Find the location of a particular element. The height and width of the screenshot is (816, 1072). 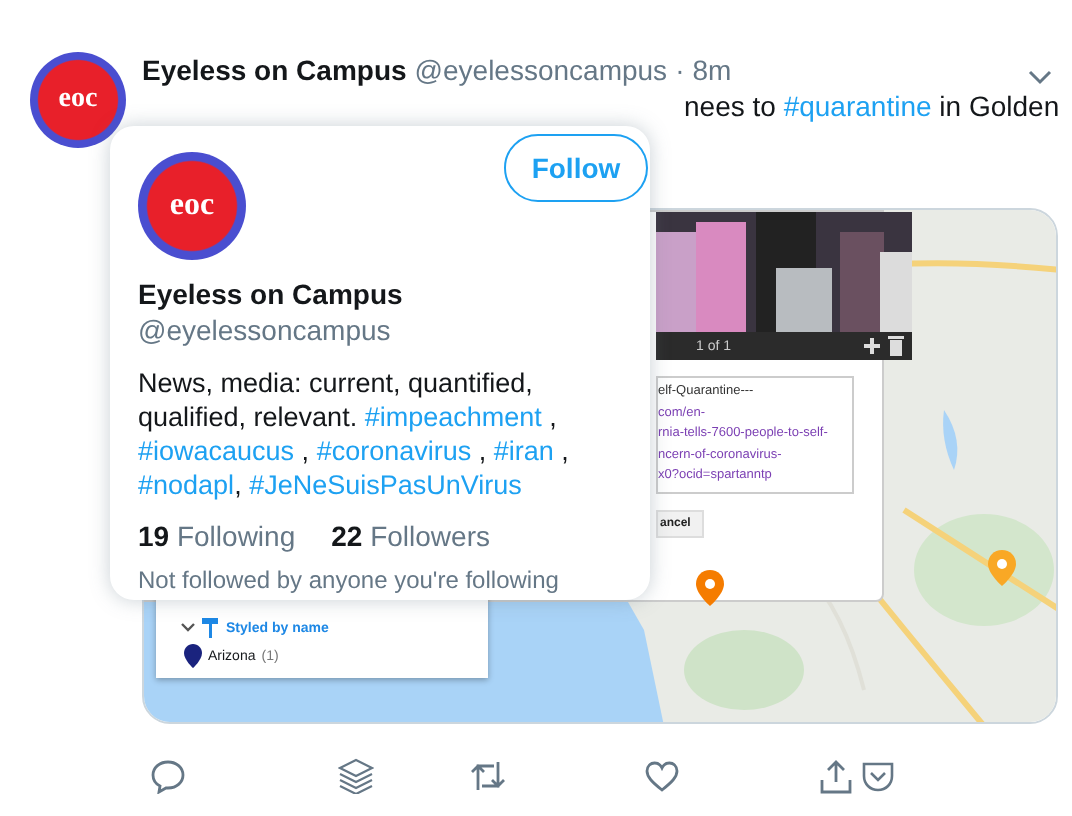

tweet-text: nees to #quarantine in Golden is located at coordinates (872, 106).